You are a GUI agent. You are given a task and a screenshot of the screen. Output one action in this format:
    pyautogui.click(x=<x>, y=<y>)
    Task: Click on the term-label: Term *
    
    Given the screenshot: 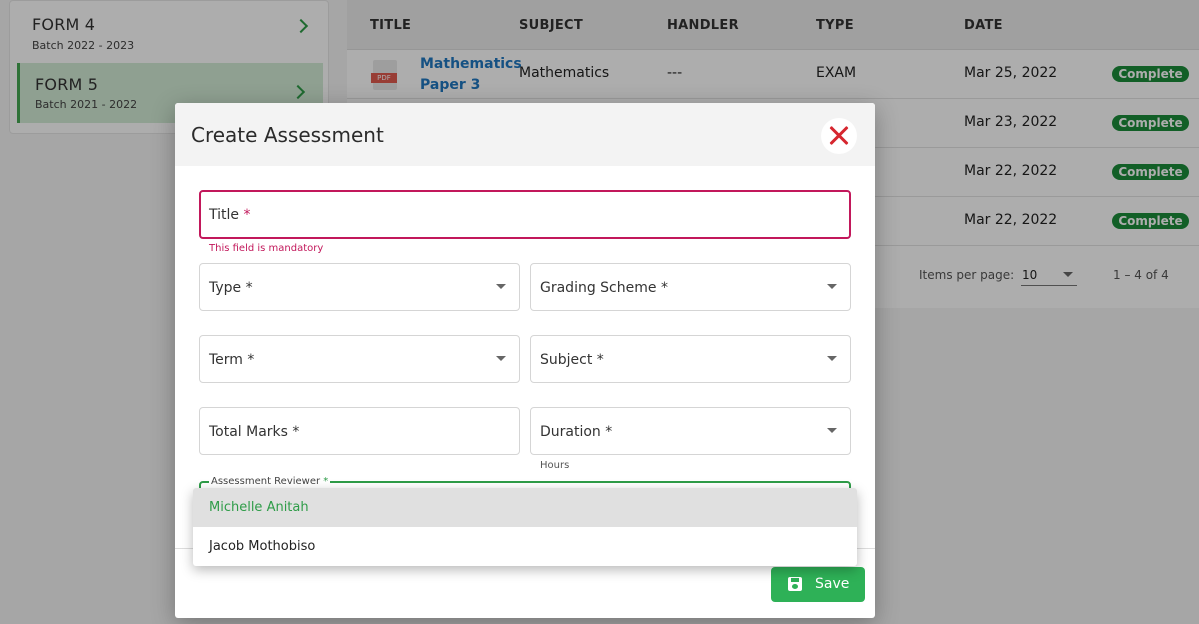 What is the action you would take?
    pyautogui.click(x=232, y=360)
    